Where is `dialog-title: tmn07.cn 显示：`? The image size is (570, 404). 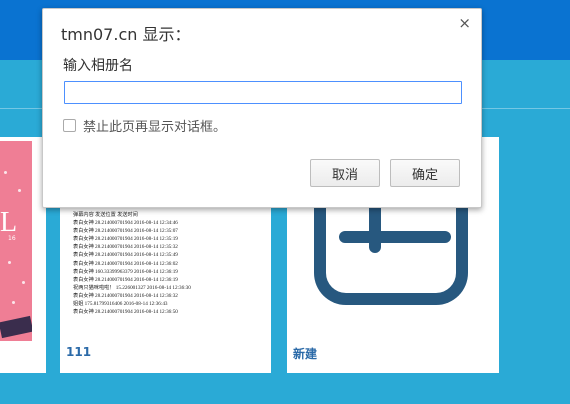 dialog-title: tmn07.cn 显示： is located at coordinates (126, 34).